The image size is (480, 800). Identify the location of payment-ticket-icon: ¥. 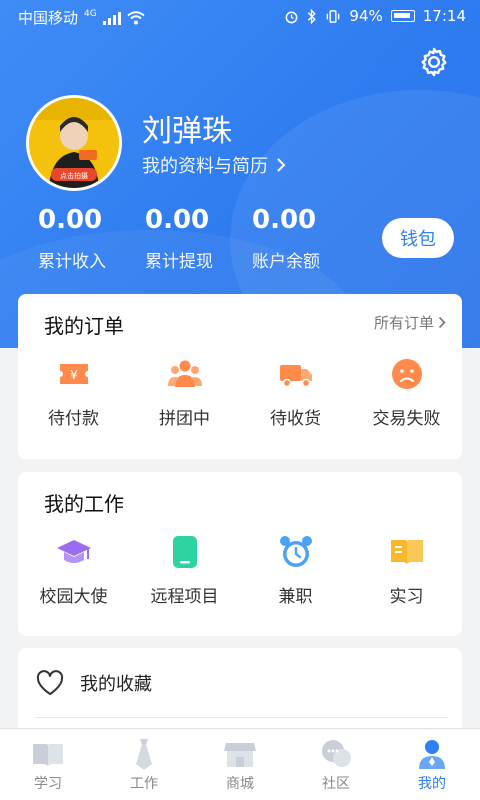
(73, 374).